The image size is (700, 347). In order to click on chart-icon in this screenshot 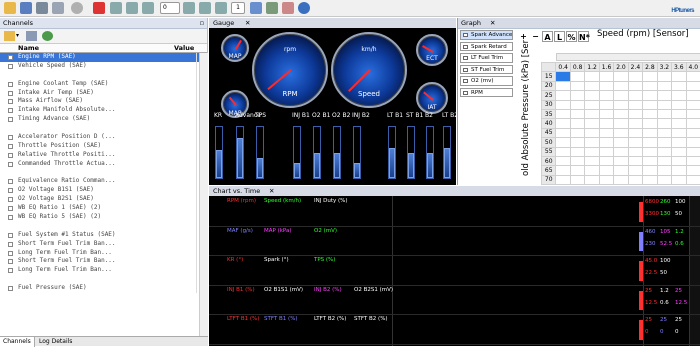, I will do `click(288, 8)`.